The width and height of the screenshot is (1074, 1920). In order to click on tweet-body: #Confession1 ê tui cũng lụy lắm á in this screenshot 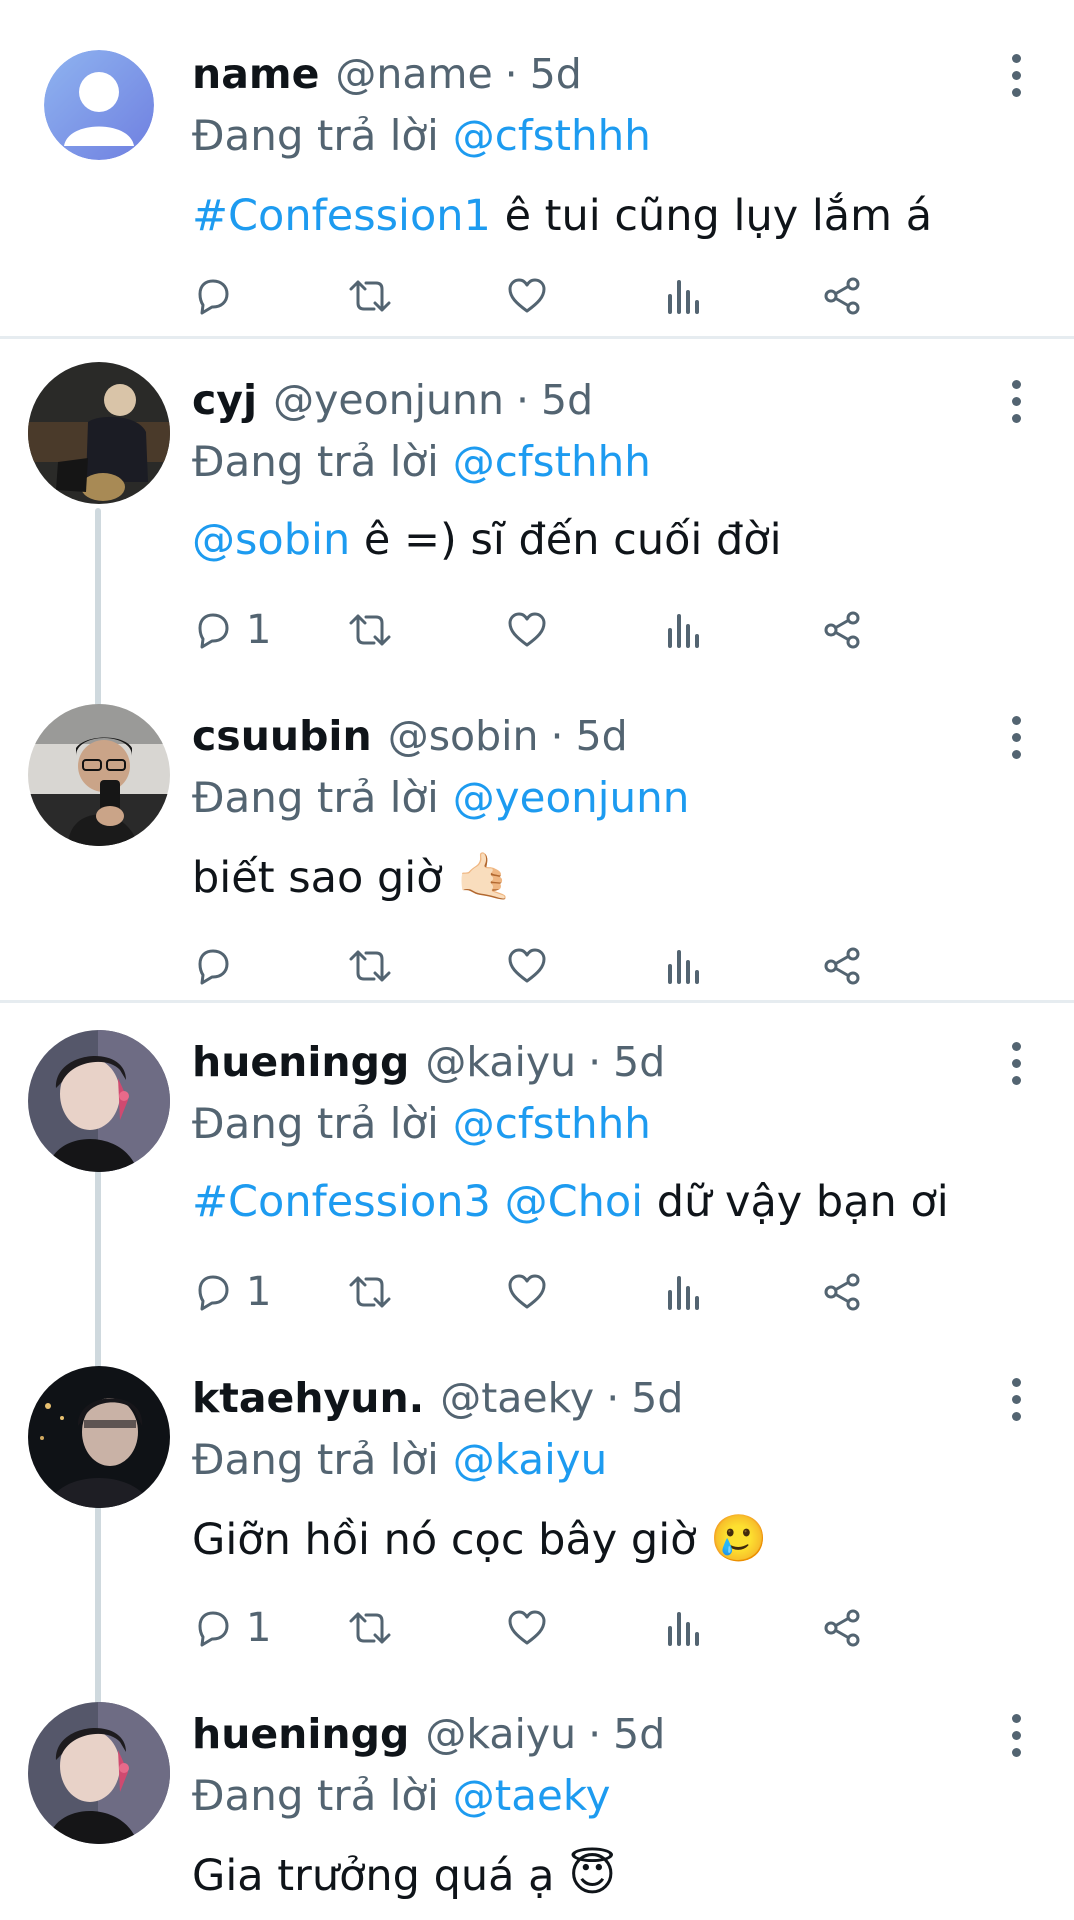, I will do `click(562, 216)`.